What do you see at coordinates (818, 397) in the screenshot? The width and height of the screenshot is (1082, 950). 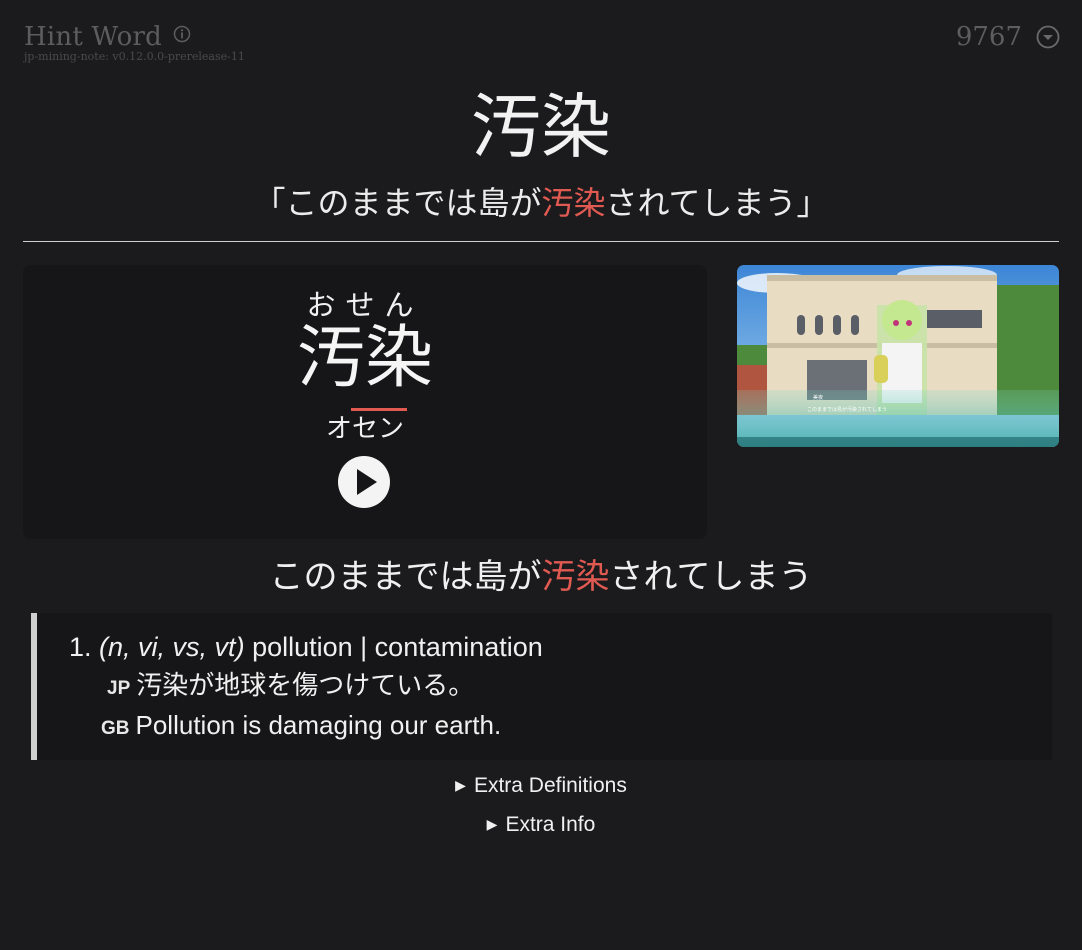 I see `screenshot-caption-name: 美夜` at bounding box center [818, 397].